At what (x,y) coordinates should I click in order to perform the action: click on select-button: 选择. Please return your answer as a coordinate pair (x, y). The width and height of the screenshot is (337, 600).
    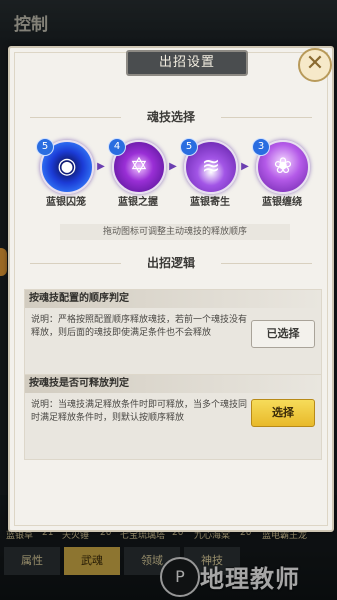
    Looking at the image, I should click on (283, 413).